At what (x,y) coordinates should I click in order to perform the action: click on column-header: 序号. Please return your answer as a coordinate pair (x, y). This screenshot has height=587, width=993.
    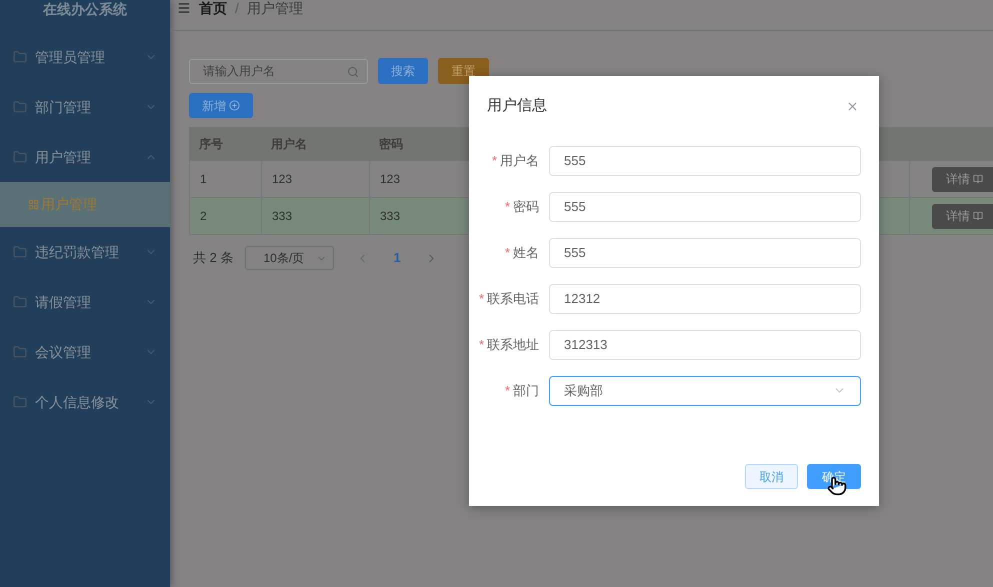
    Looking at the image, I should click on (211, 144).